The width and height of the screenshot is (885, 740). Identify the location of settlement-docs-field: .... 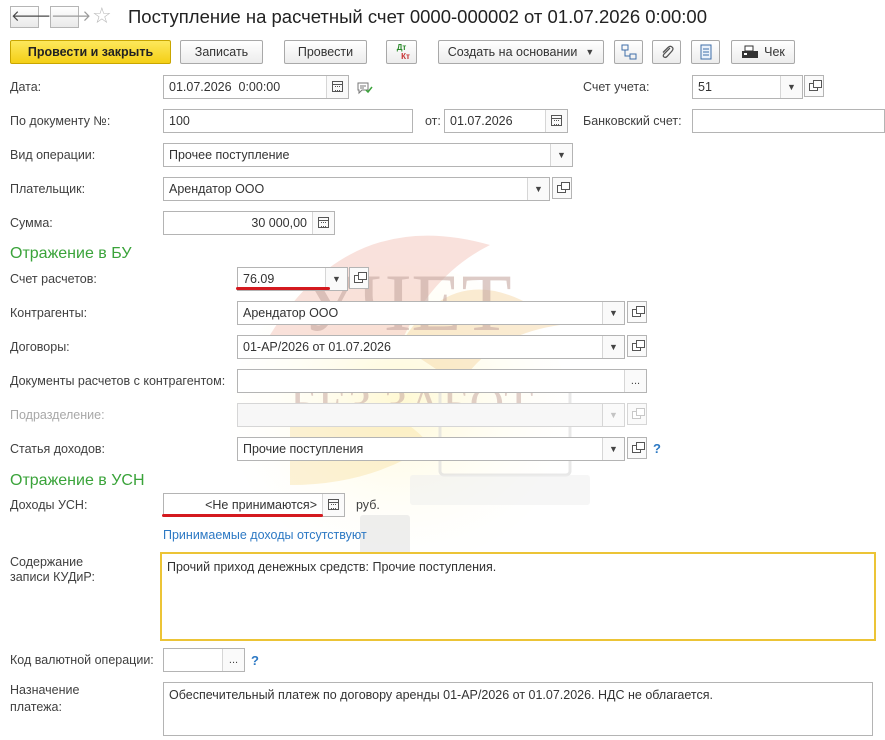
(442, 381).